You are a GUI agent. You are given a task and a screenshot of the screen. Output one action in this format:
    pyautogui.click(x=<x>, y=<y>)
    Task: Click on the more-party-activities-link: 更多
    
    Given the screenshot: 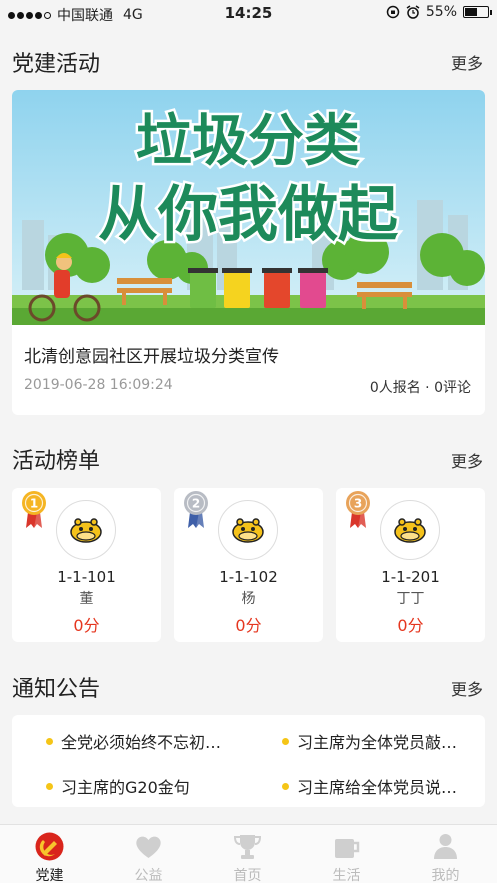 What is the action you would take?
    pyautogui.click(x=467, y=62)
    